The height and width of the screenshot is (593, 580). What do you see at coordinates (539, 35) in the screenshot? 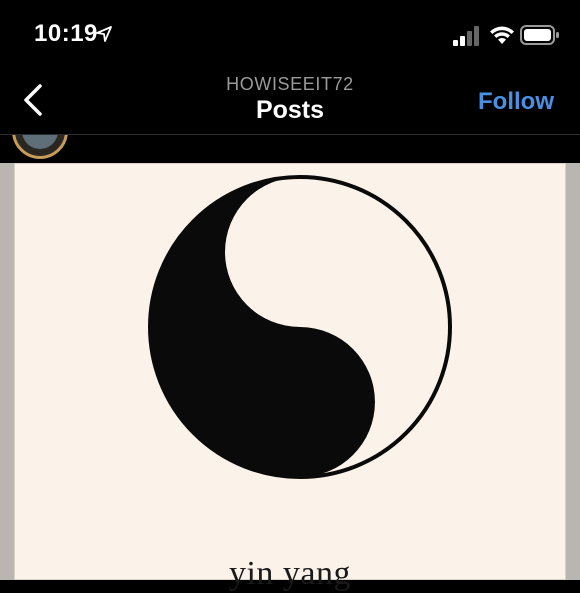
I see `battery-icon` at bounding box center [539, 35].